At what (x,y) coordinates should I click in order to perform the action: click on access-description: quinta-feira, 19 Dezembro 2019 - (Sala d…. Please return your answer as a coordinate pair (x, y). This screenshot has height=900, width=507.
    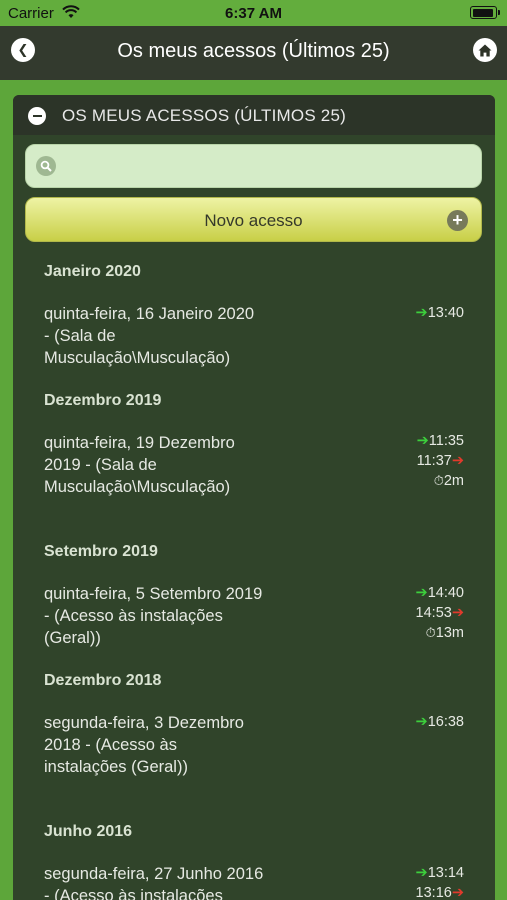
    Looking at the image, I should click on (154, 465).